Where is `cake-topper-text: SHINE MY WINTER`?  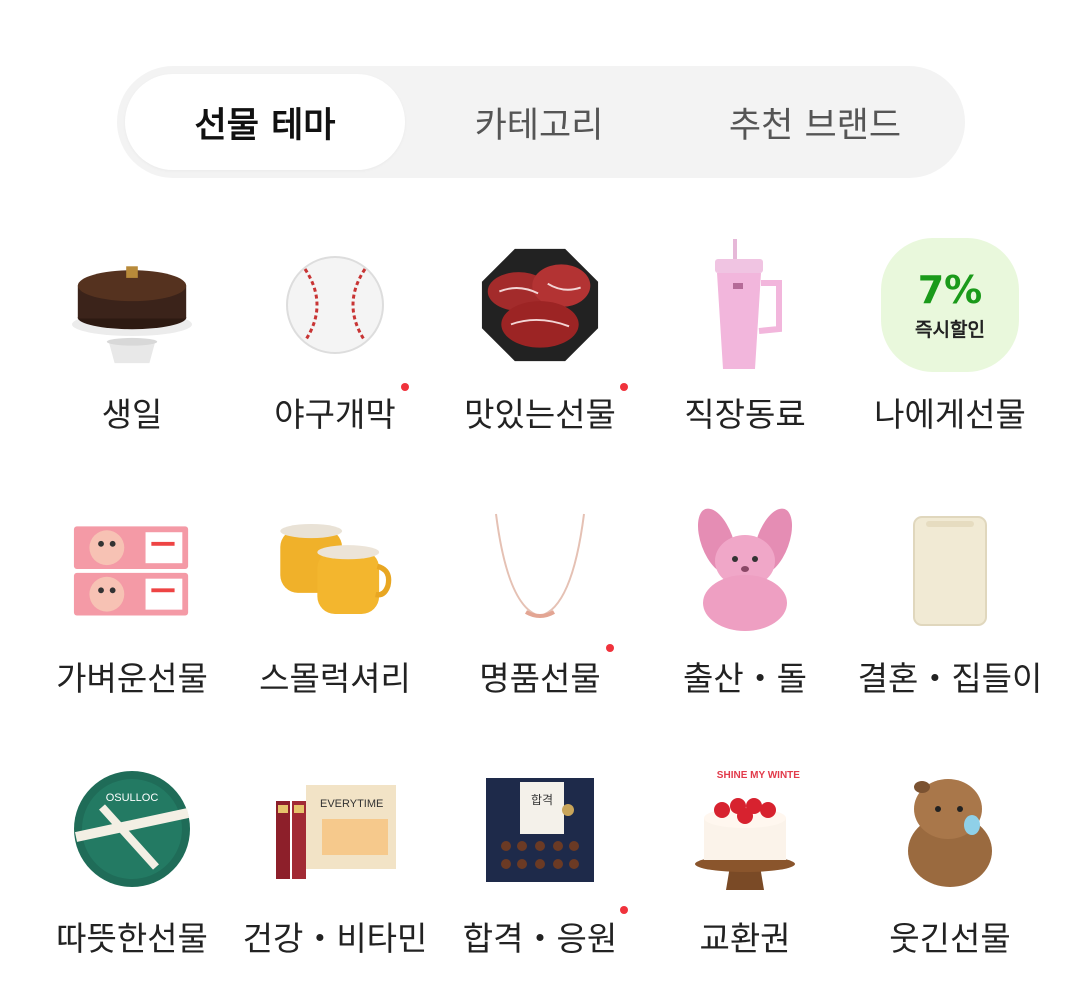
cake-topper-text: SHINE MY WINTER is located at coordinates (758, 775).